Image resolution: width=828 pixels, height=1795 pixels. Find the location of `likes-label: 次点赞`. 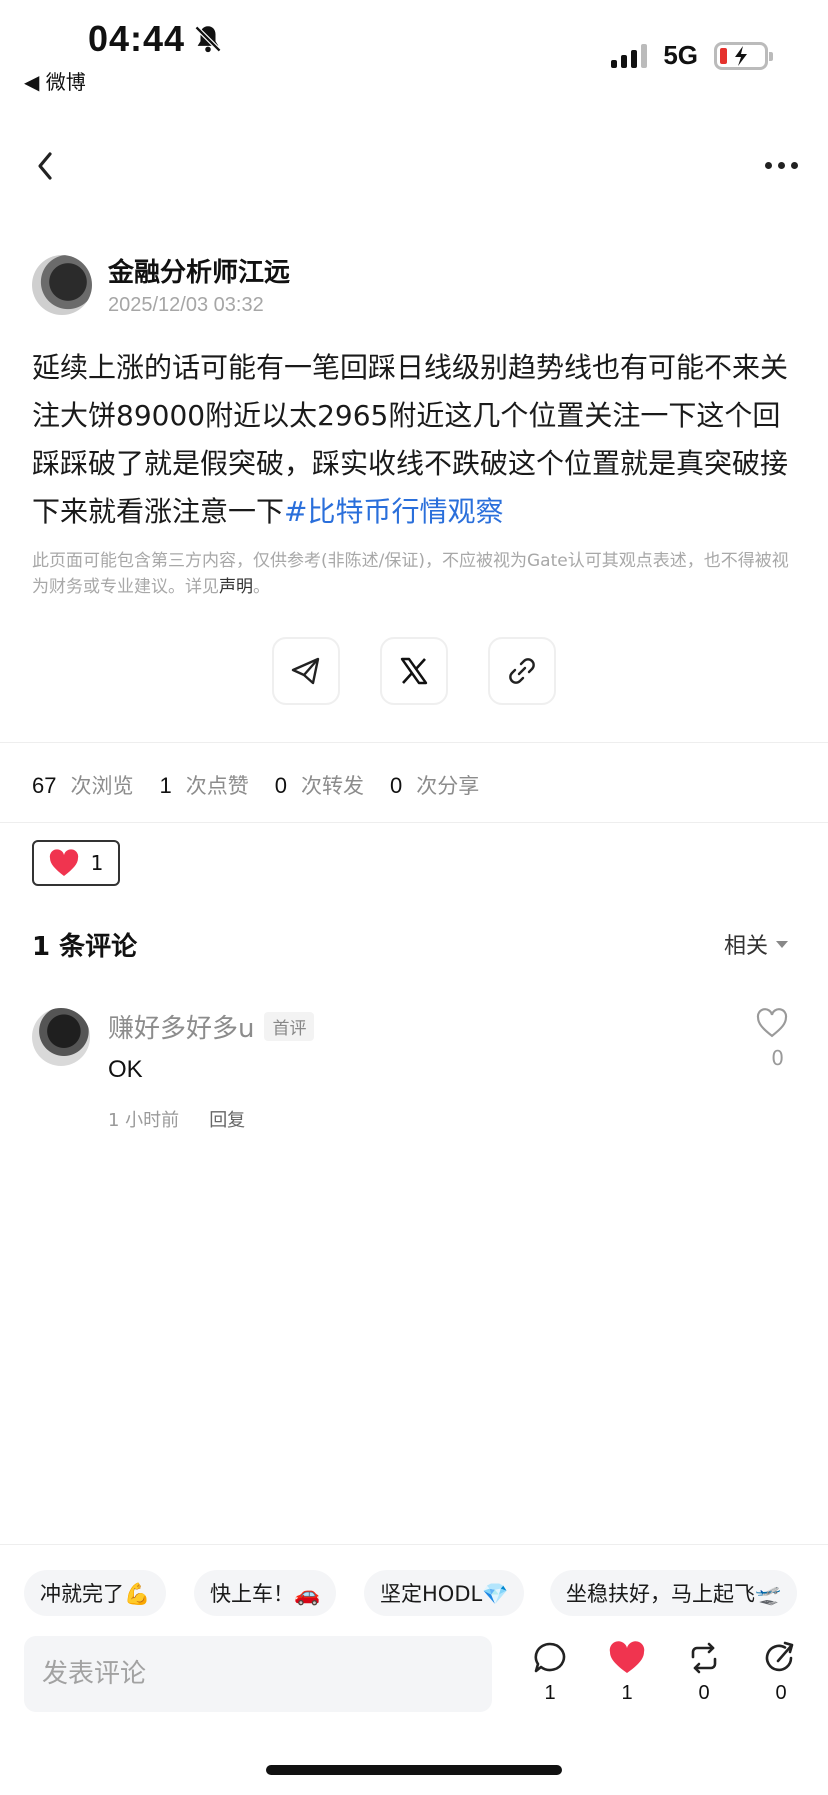

likes-label: 次点赞 is located at coordinates (217, 786).